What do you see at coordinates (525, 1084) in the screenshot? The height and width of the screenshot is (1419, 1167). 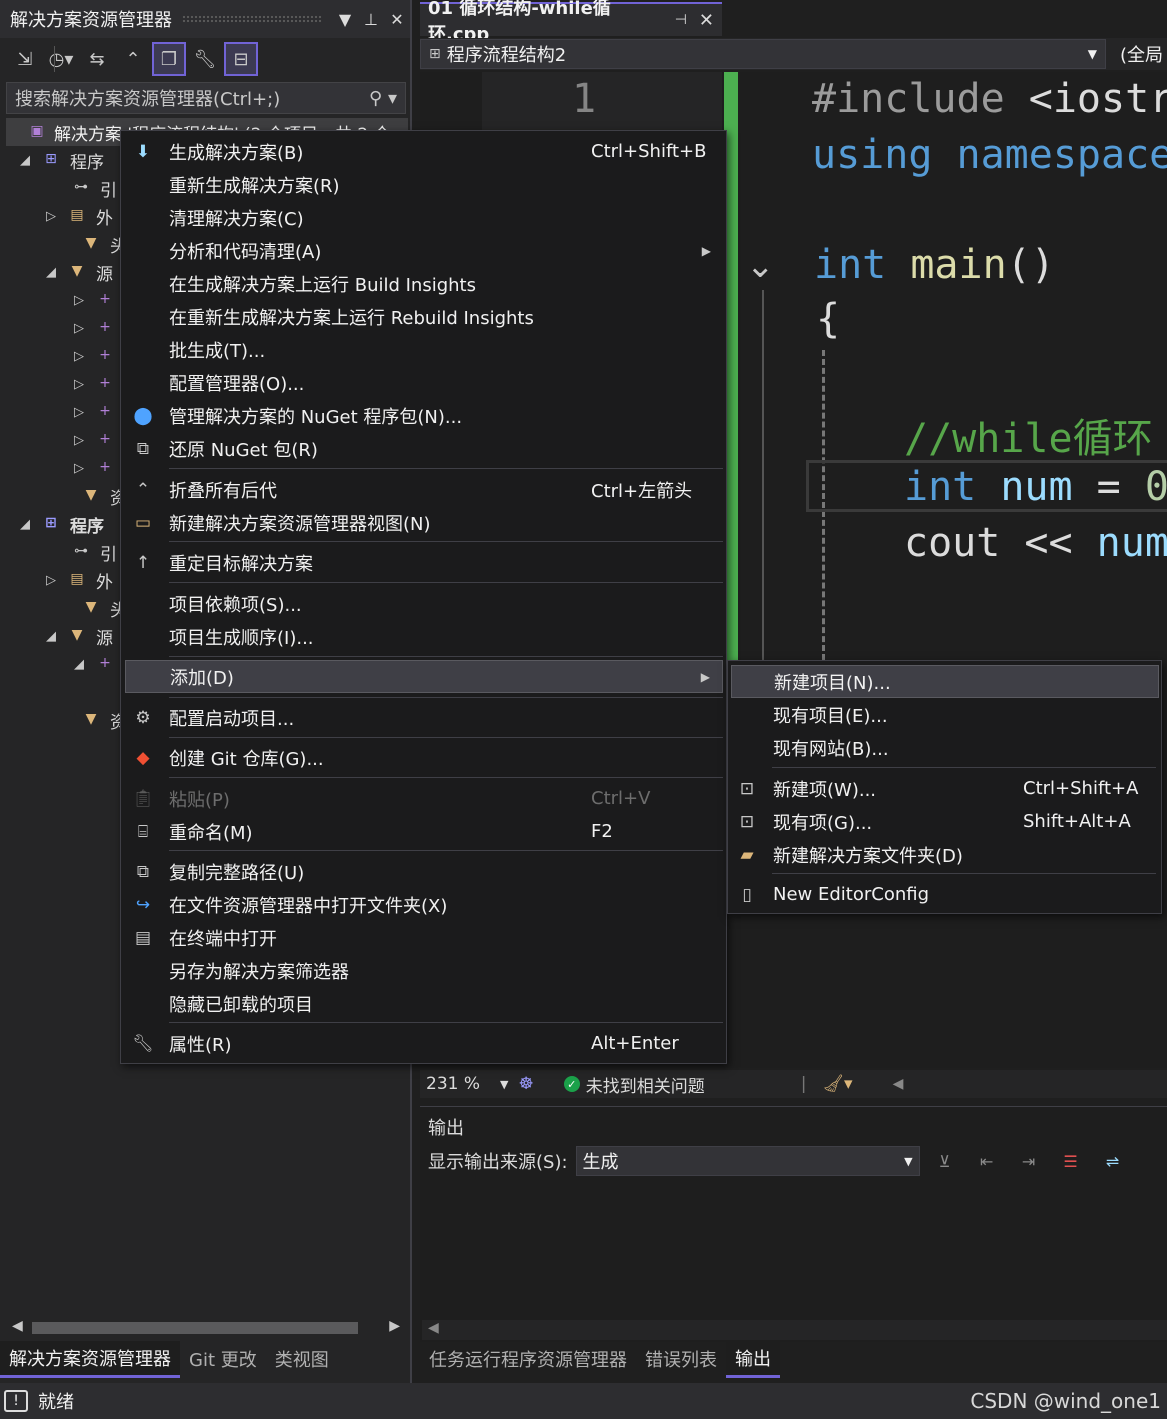 I see `copilot-icon: ☸` at bounding box center [525, 1084].